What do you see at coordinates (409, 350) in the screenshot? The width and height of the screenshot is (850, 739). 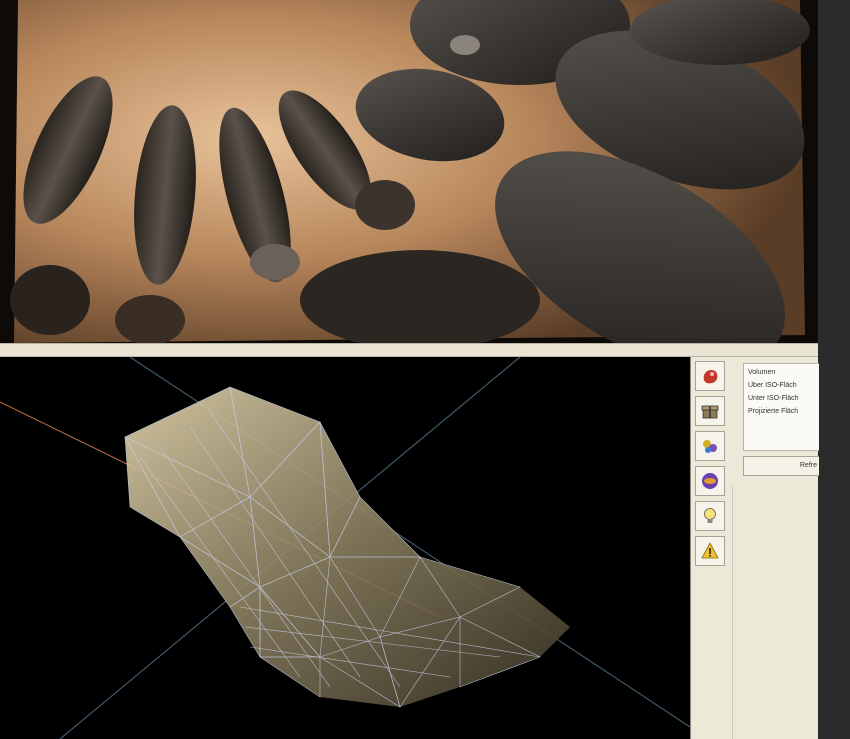 I see `window-divider` at bounding box center [409, 350].